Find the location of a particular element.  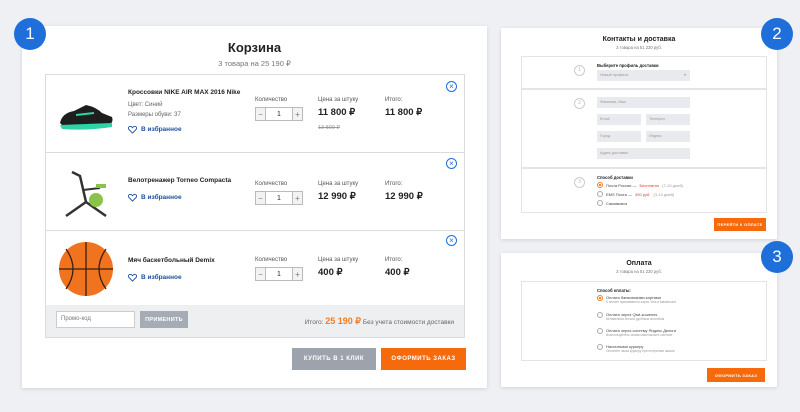

item-color: Цвет: Синий is located at coordinates (145, 105).